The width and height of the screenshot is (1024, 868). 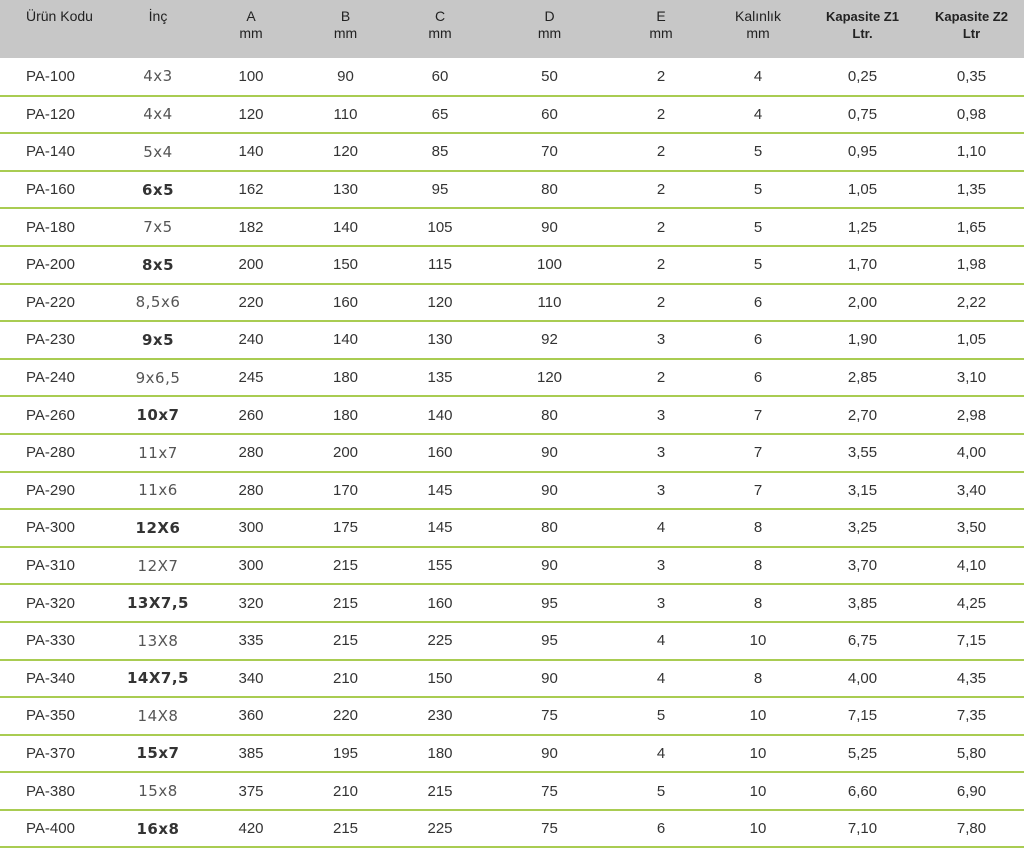 What do you see at coordinates (971, 490) in the screenshot?
I see `cell-capacity-z2: 3,40` at bounding box center [971, 490].